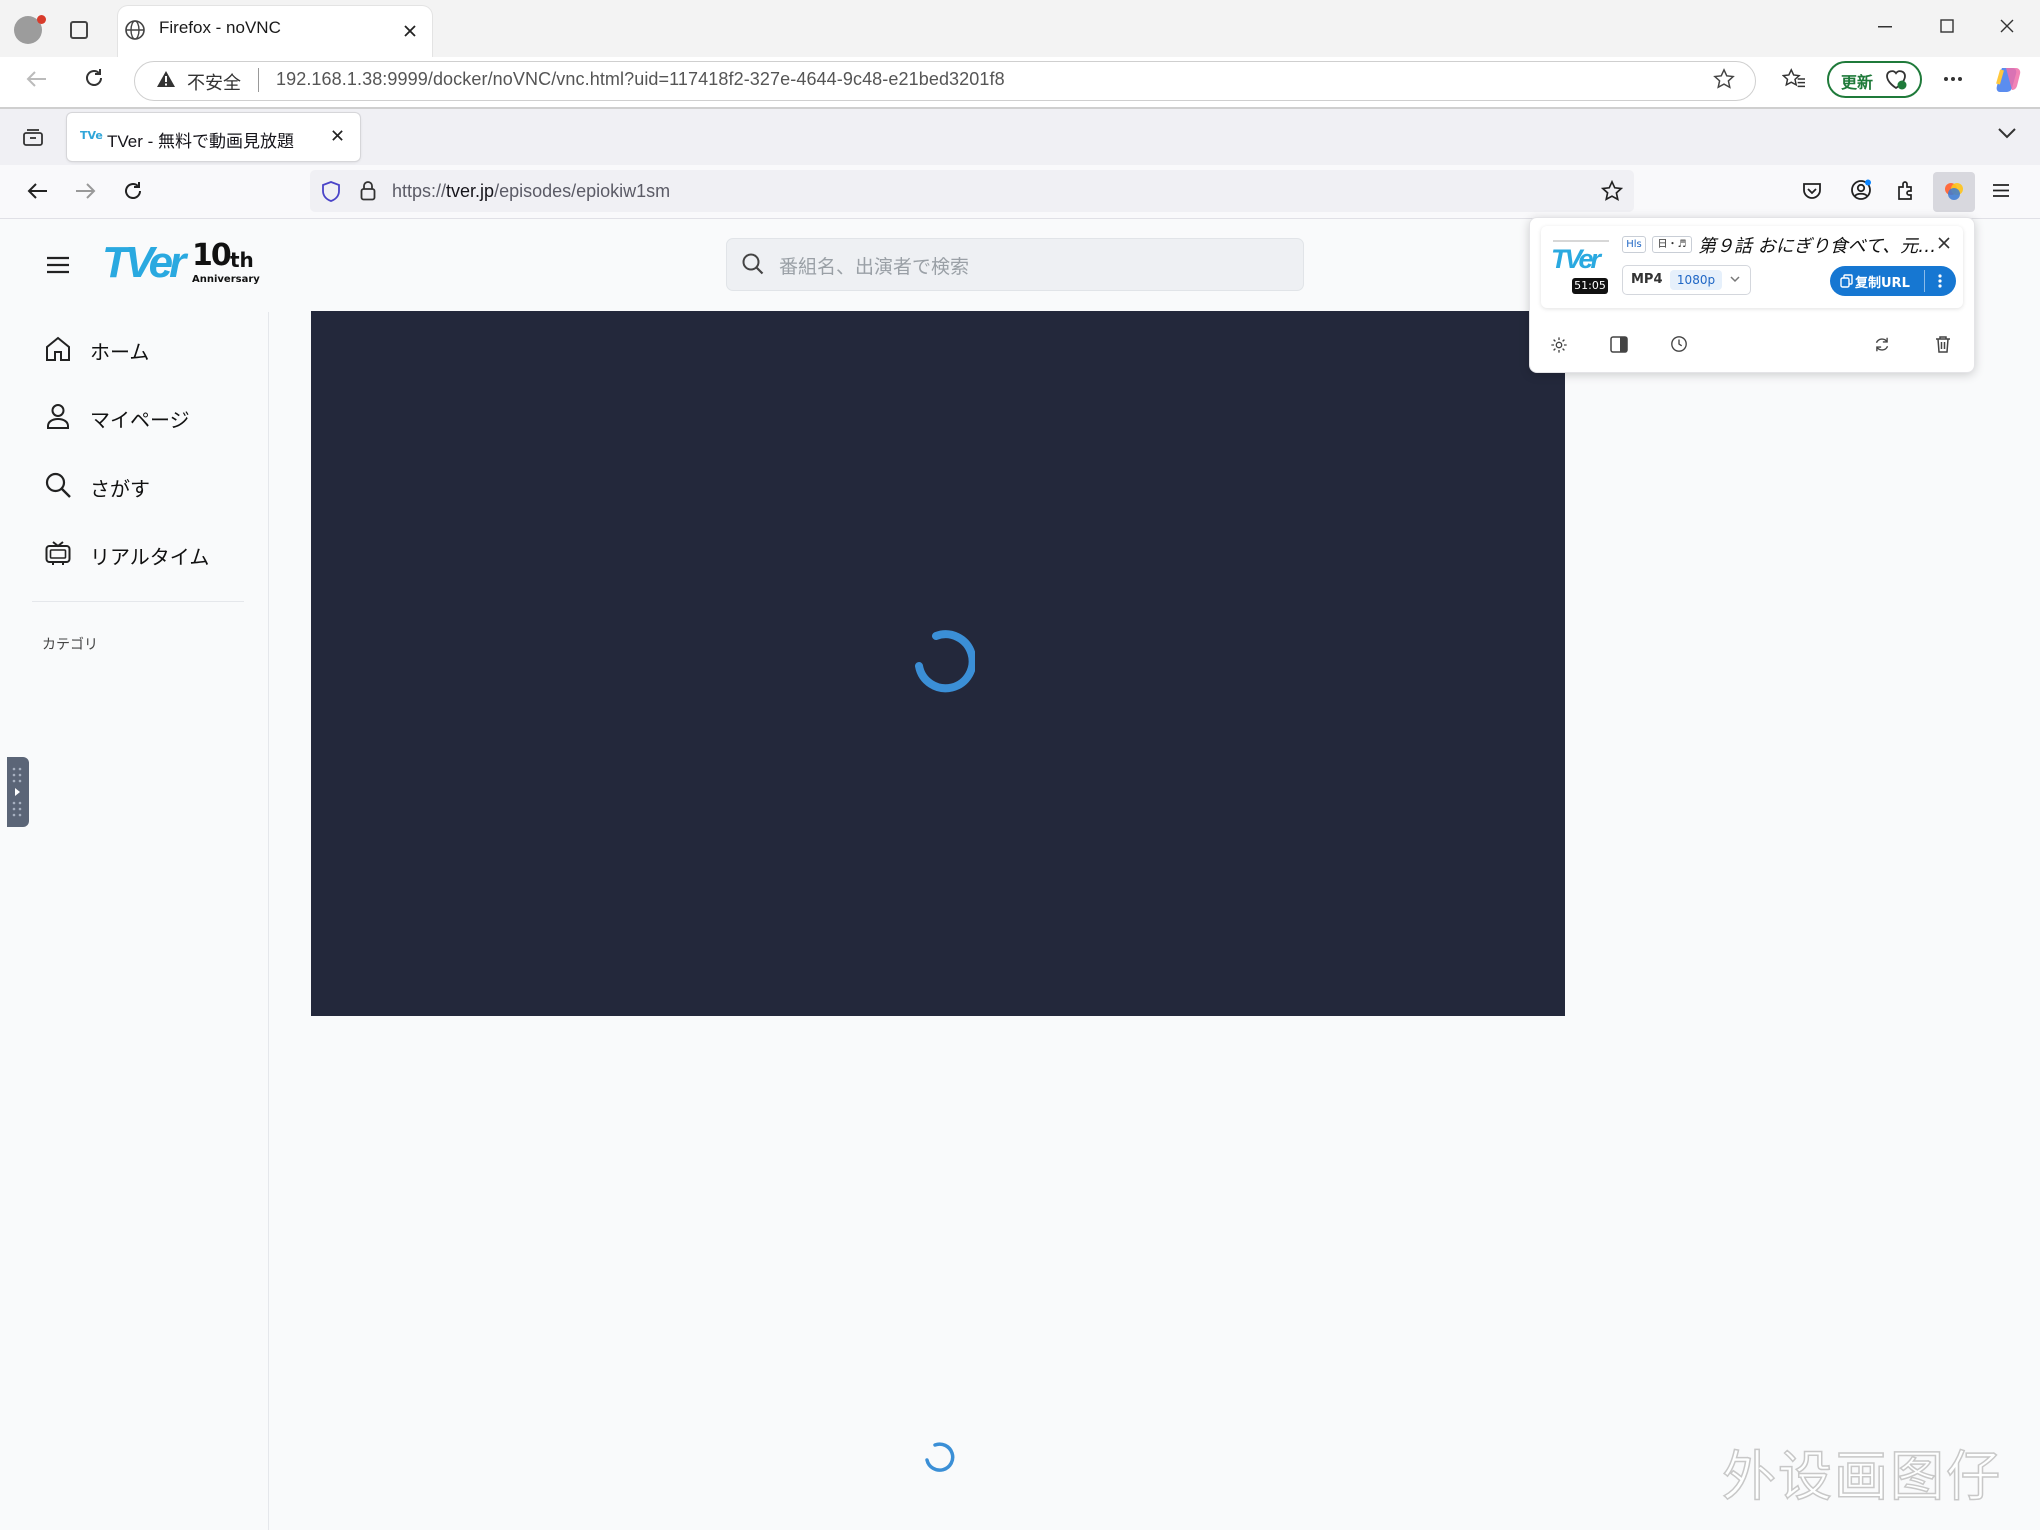 The image size is (2040, 1530). What do you see at coordinates (1696, 280) in the screenshot?
I see `resolution-chip: 1080p` at bounding box center [1696, 280].